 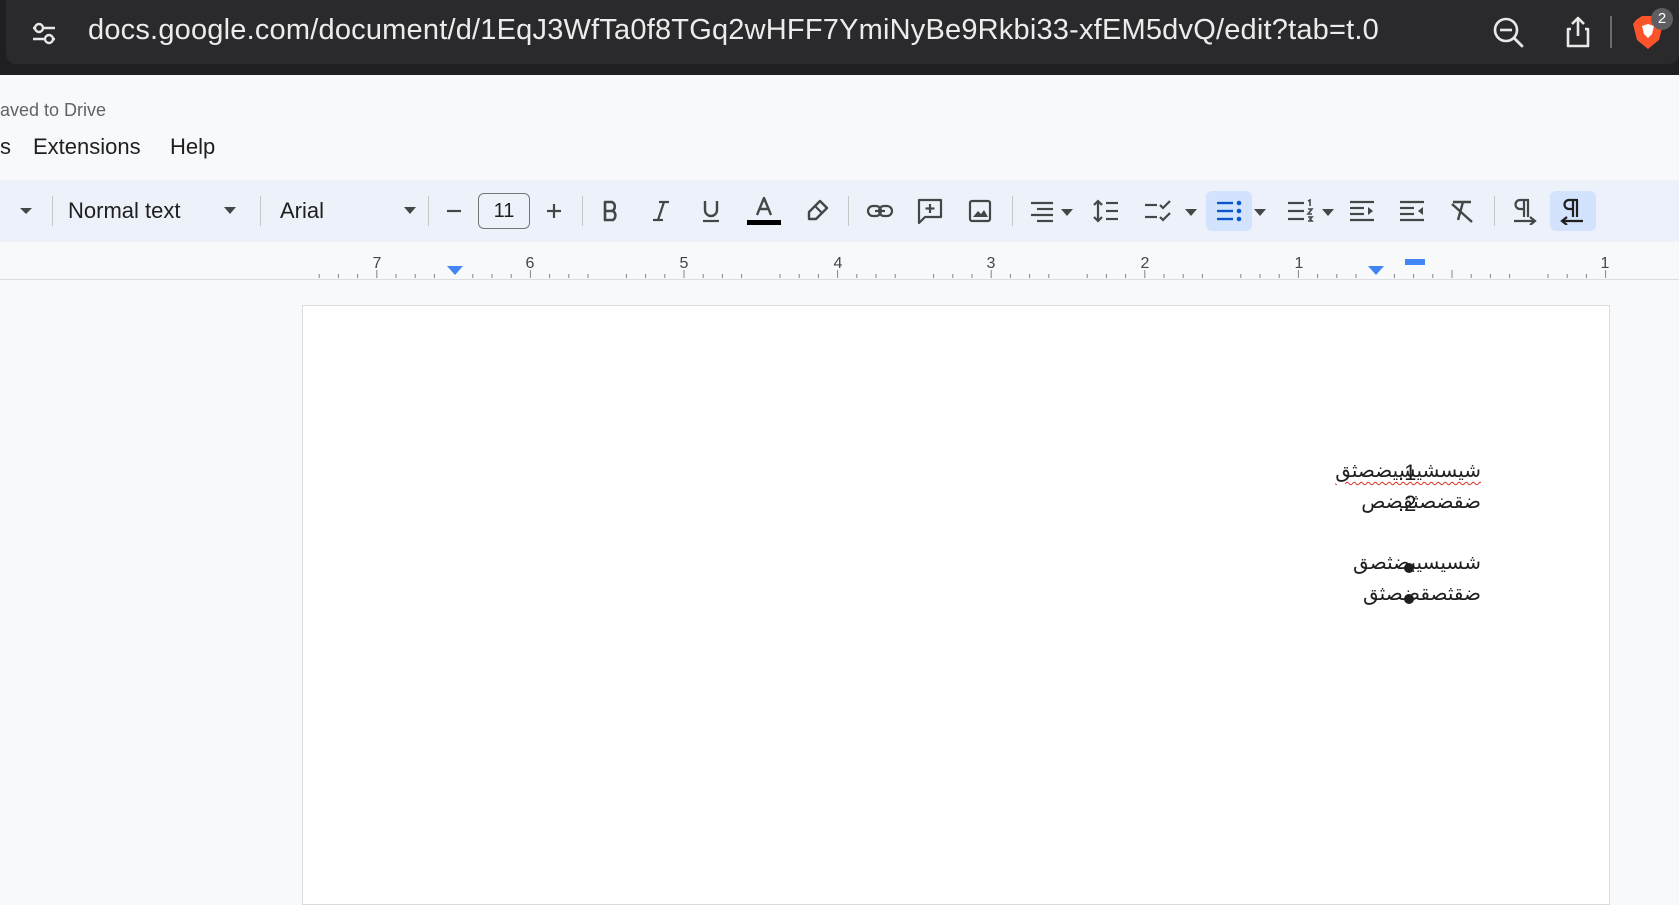 What do you see at coordinates (44, 33) in the screenshot?
I see `site-info-icon` at bounding box center [44, 33].